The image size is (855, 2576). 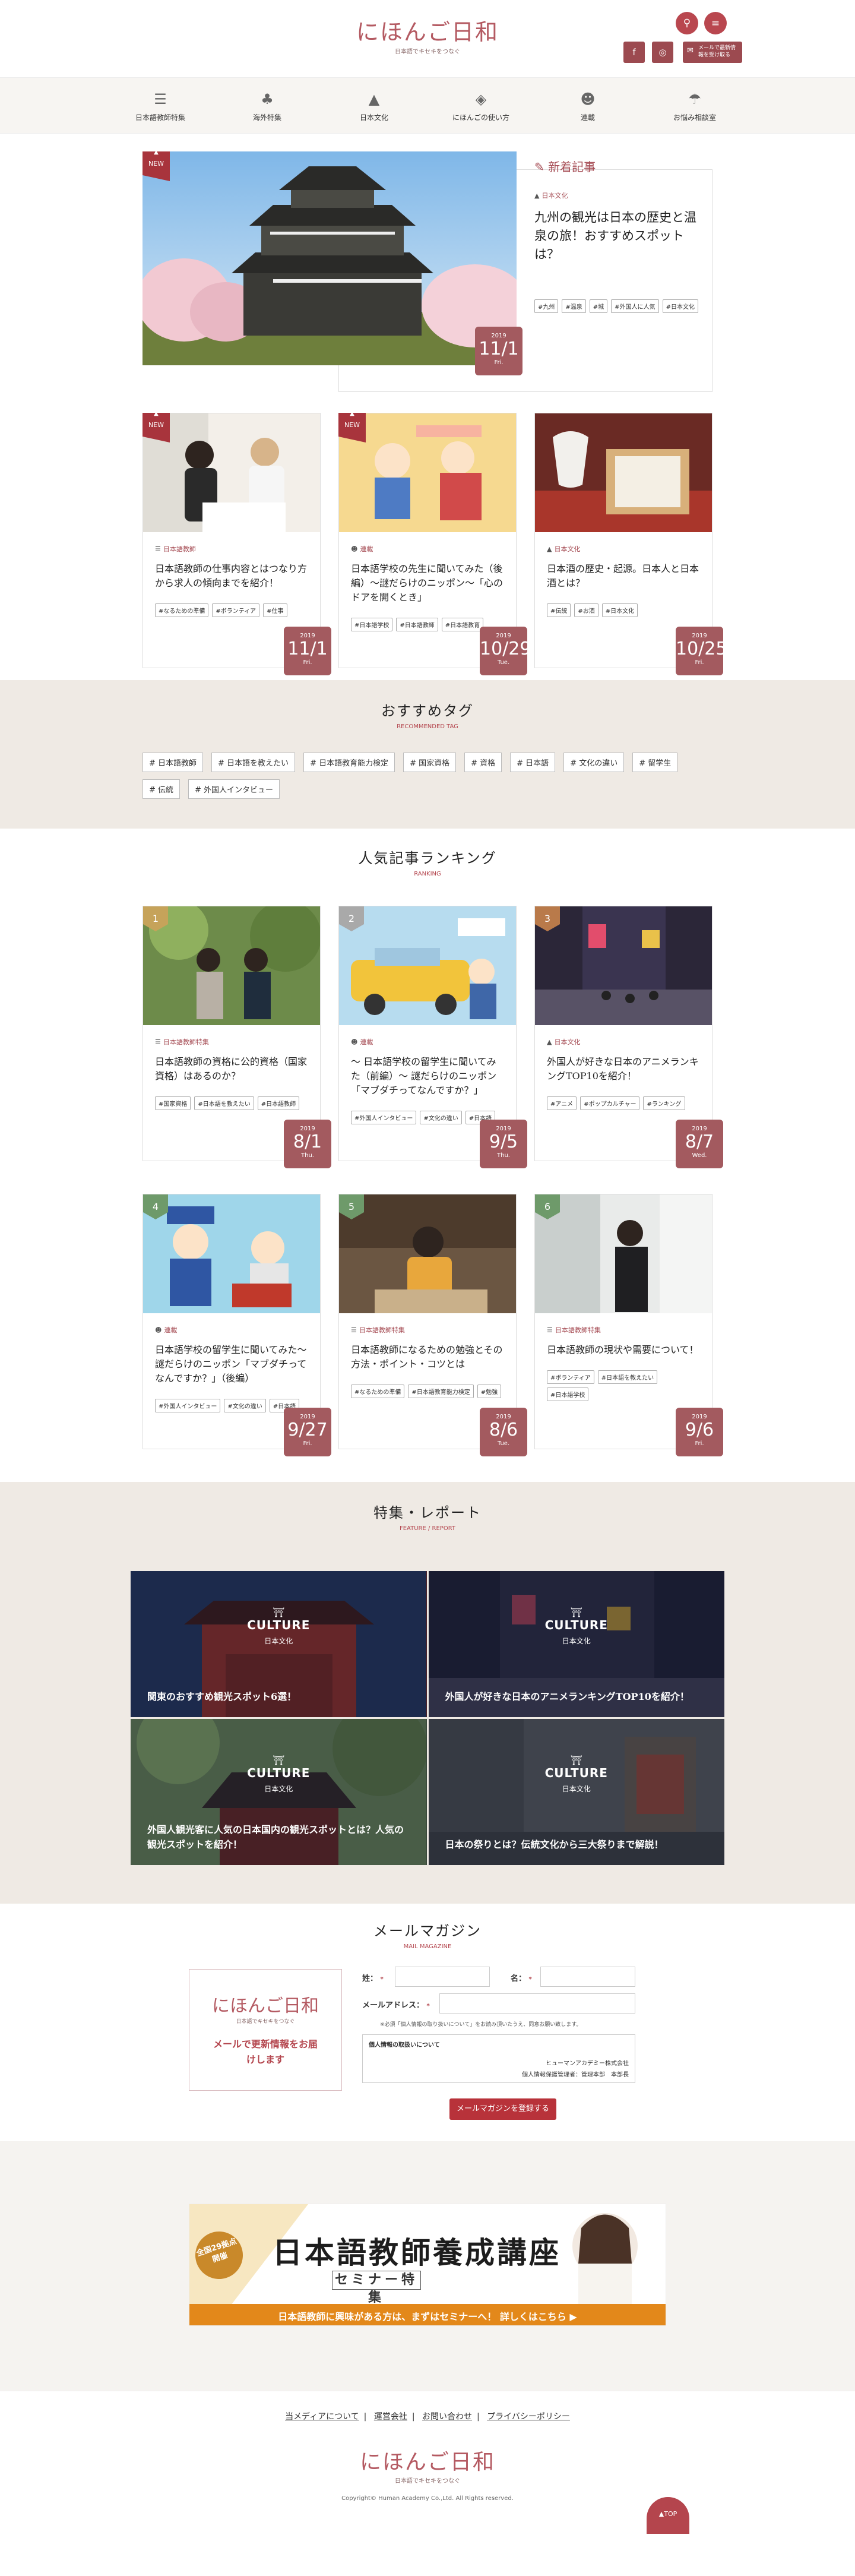 I want to click on tag: #仕事, so click(x=275, y=610).